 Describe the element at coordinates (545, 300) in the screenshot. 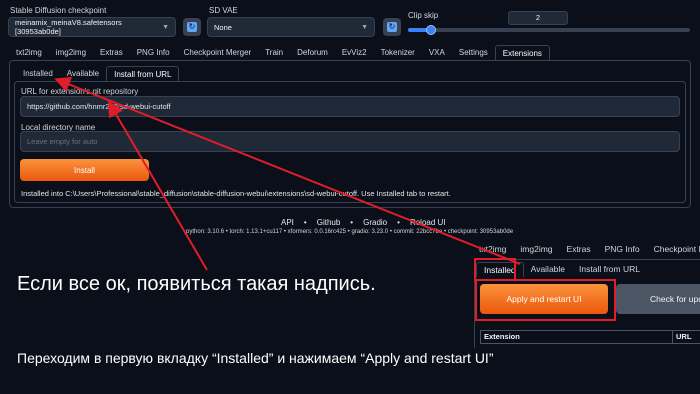

I see `annotation-box-apply-restart` at that location.